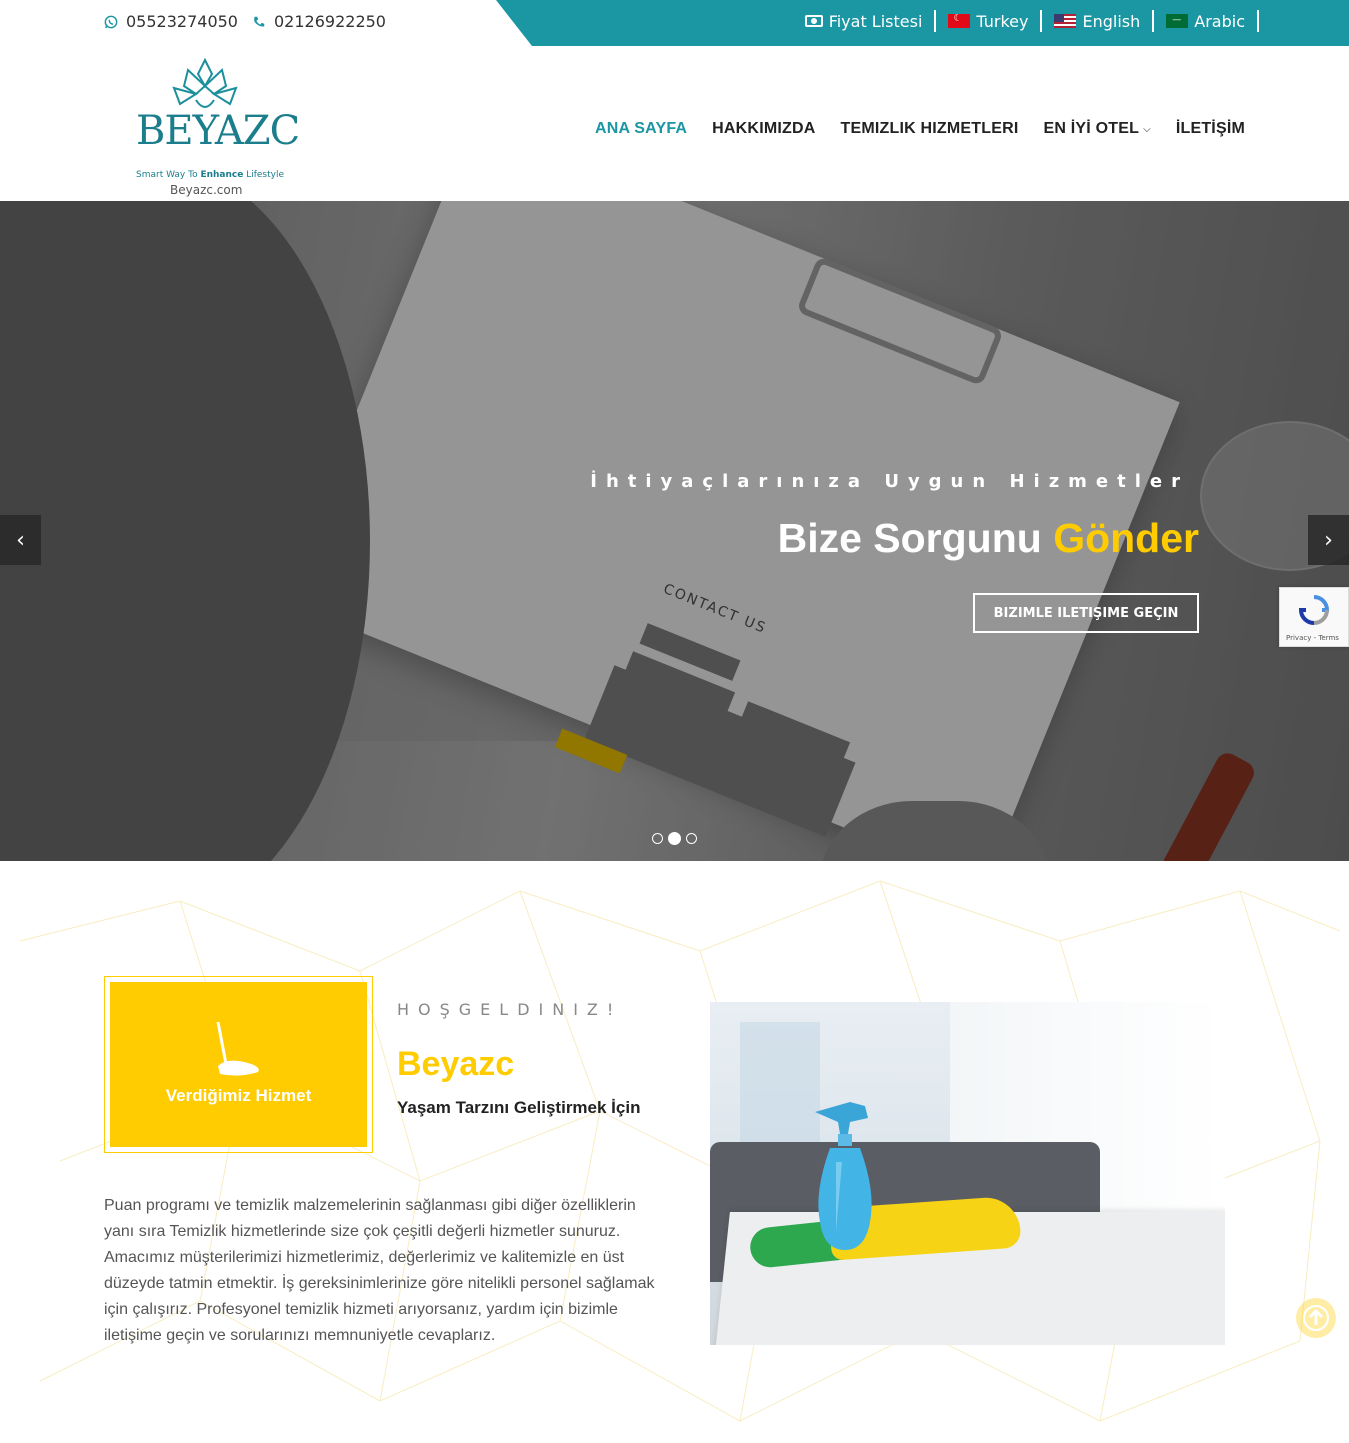 The width and height of the screenshot is (1349, 1443). Describe the element at coordinates (930, 129) in the screenshot. I see `nav-cleaning-services: TEMIZLIK HIZMETLERI` at that location.